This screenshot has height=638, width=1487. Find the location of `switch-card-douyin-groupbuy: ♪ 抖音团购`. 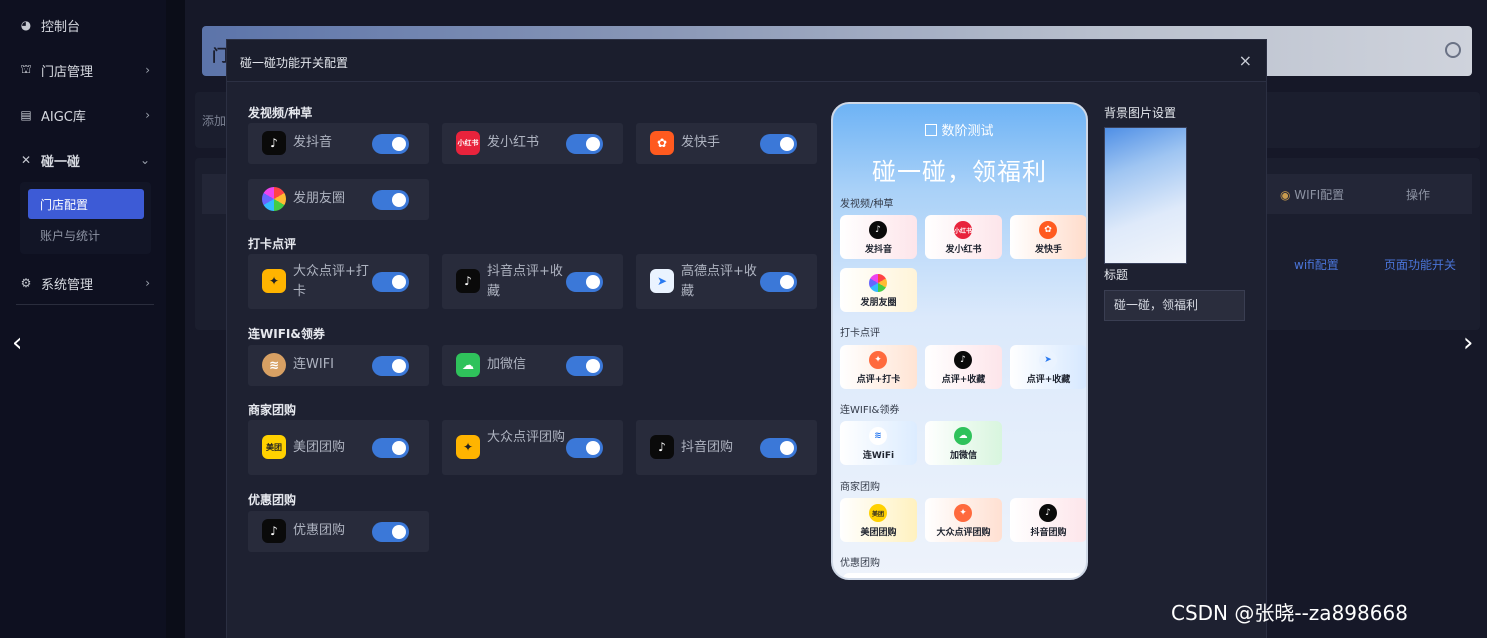

switch-card-douyin-groupbuy: ♪ 抖音团购 is located at coordinates (726, 447).